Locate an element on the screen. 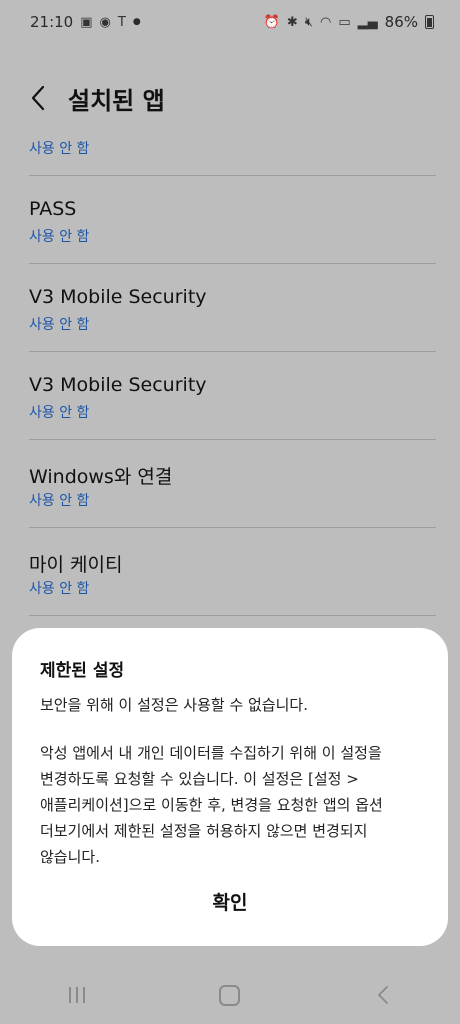 This screenshot has width=460, height=1024. gallery-icon: ▣ is located at coordinates (86, 22).